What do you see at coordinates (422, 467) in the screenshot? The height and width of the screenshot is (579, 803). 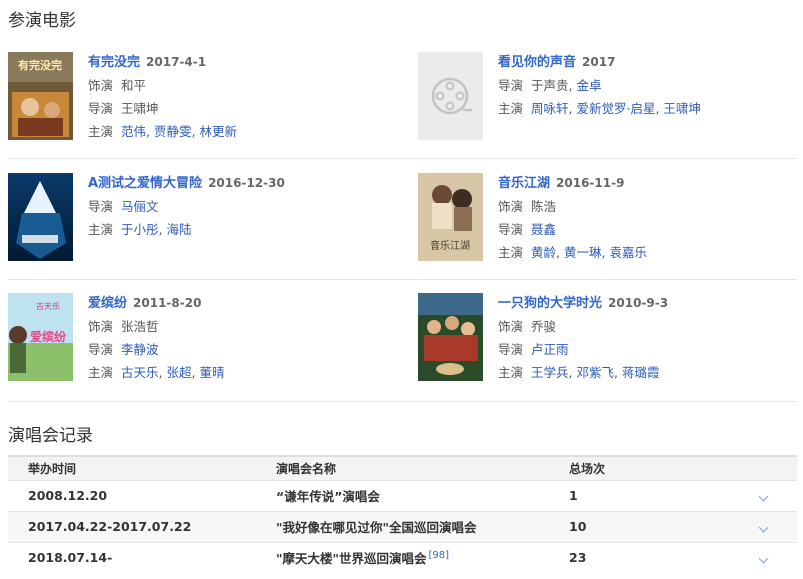 I see `col-header-name: 演唱会名称` at bounding box center [422, 467].